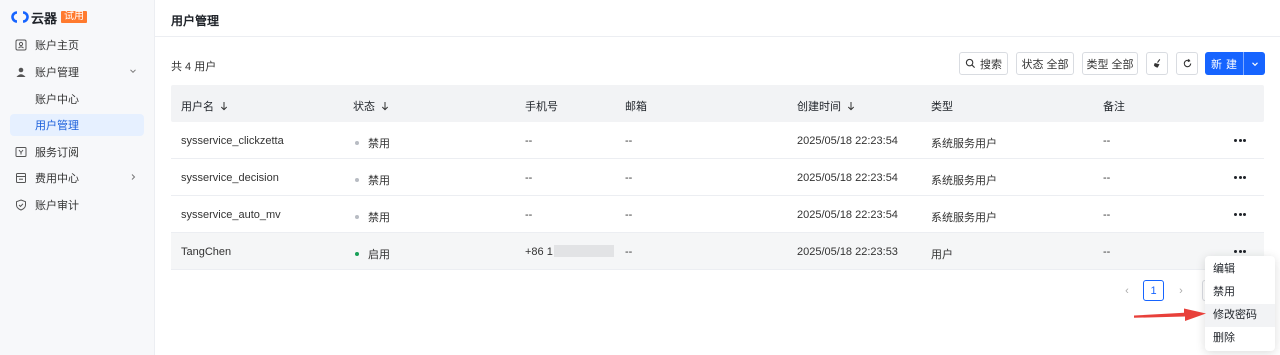 This screenshot has width=1280, height=355. Describe the element at coordinates (21, 45) in the screenshot. I see `home-card-icon` at that location.